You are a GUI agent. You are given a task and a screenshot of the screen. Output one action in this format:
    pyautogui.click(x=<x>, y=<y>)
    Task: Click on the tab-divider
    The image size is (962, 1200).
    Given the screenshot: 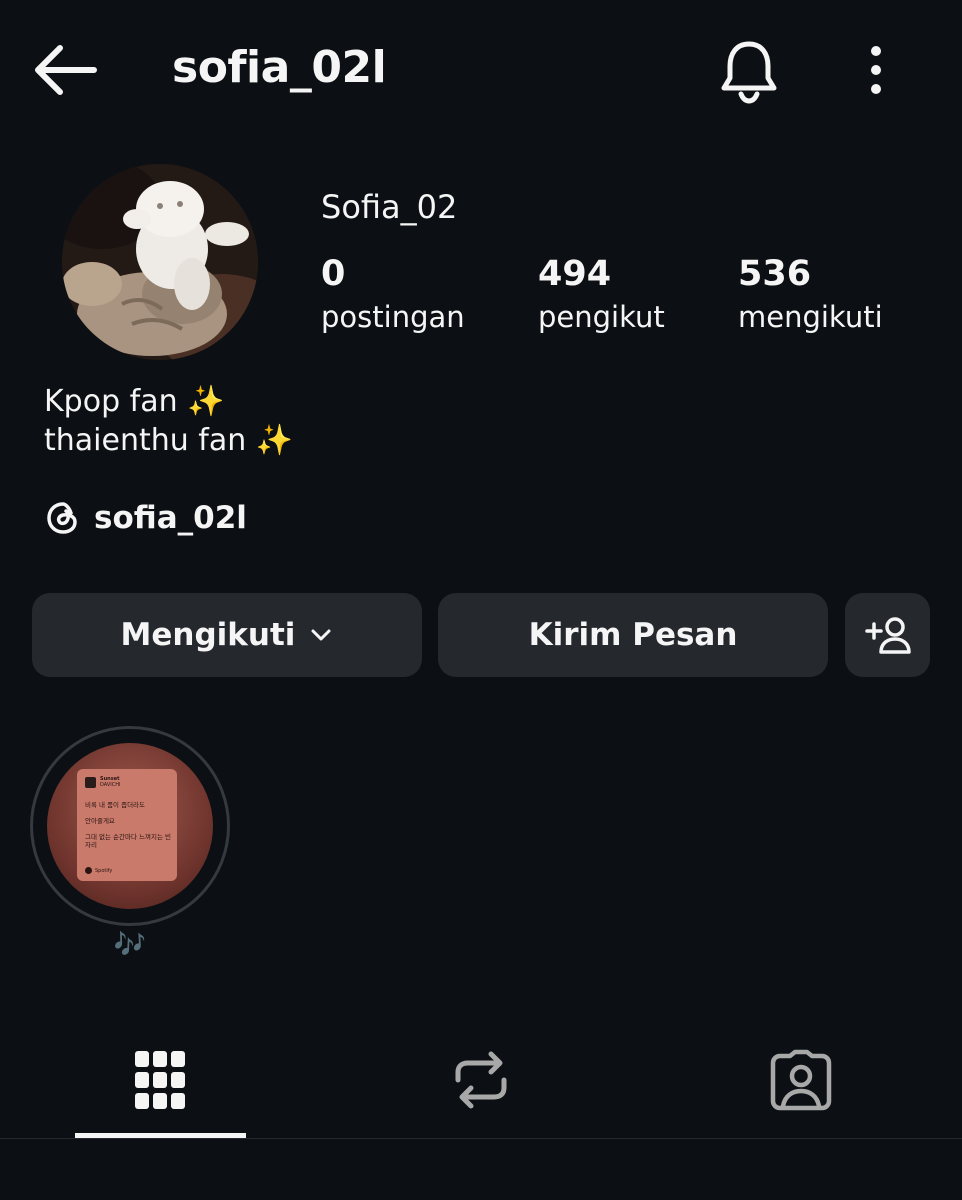 What is the action you would take?
    pyautogui.click(x=481, y=1138)
    